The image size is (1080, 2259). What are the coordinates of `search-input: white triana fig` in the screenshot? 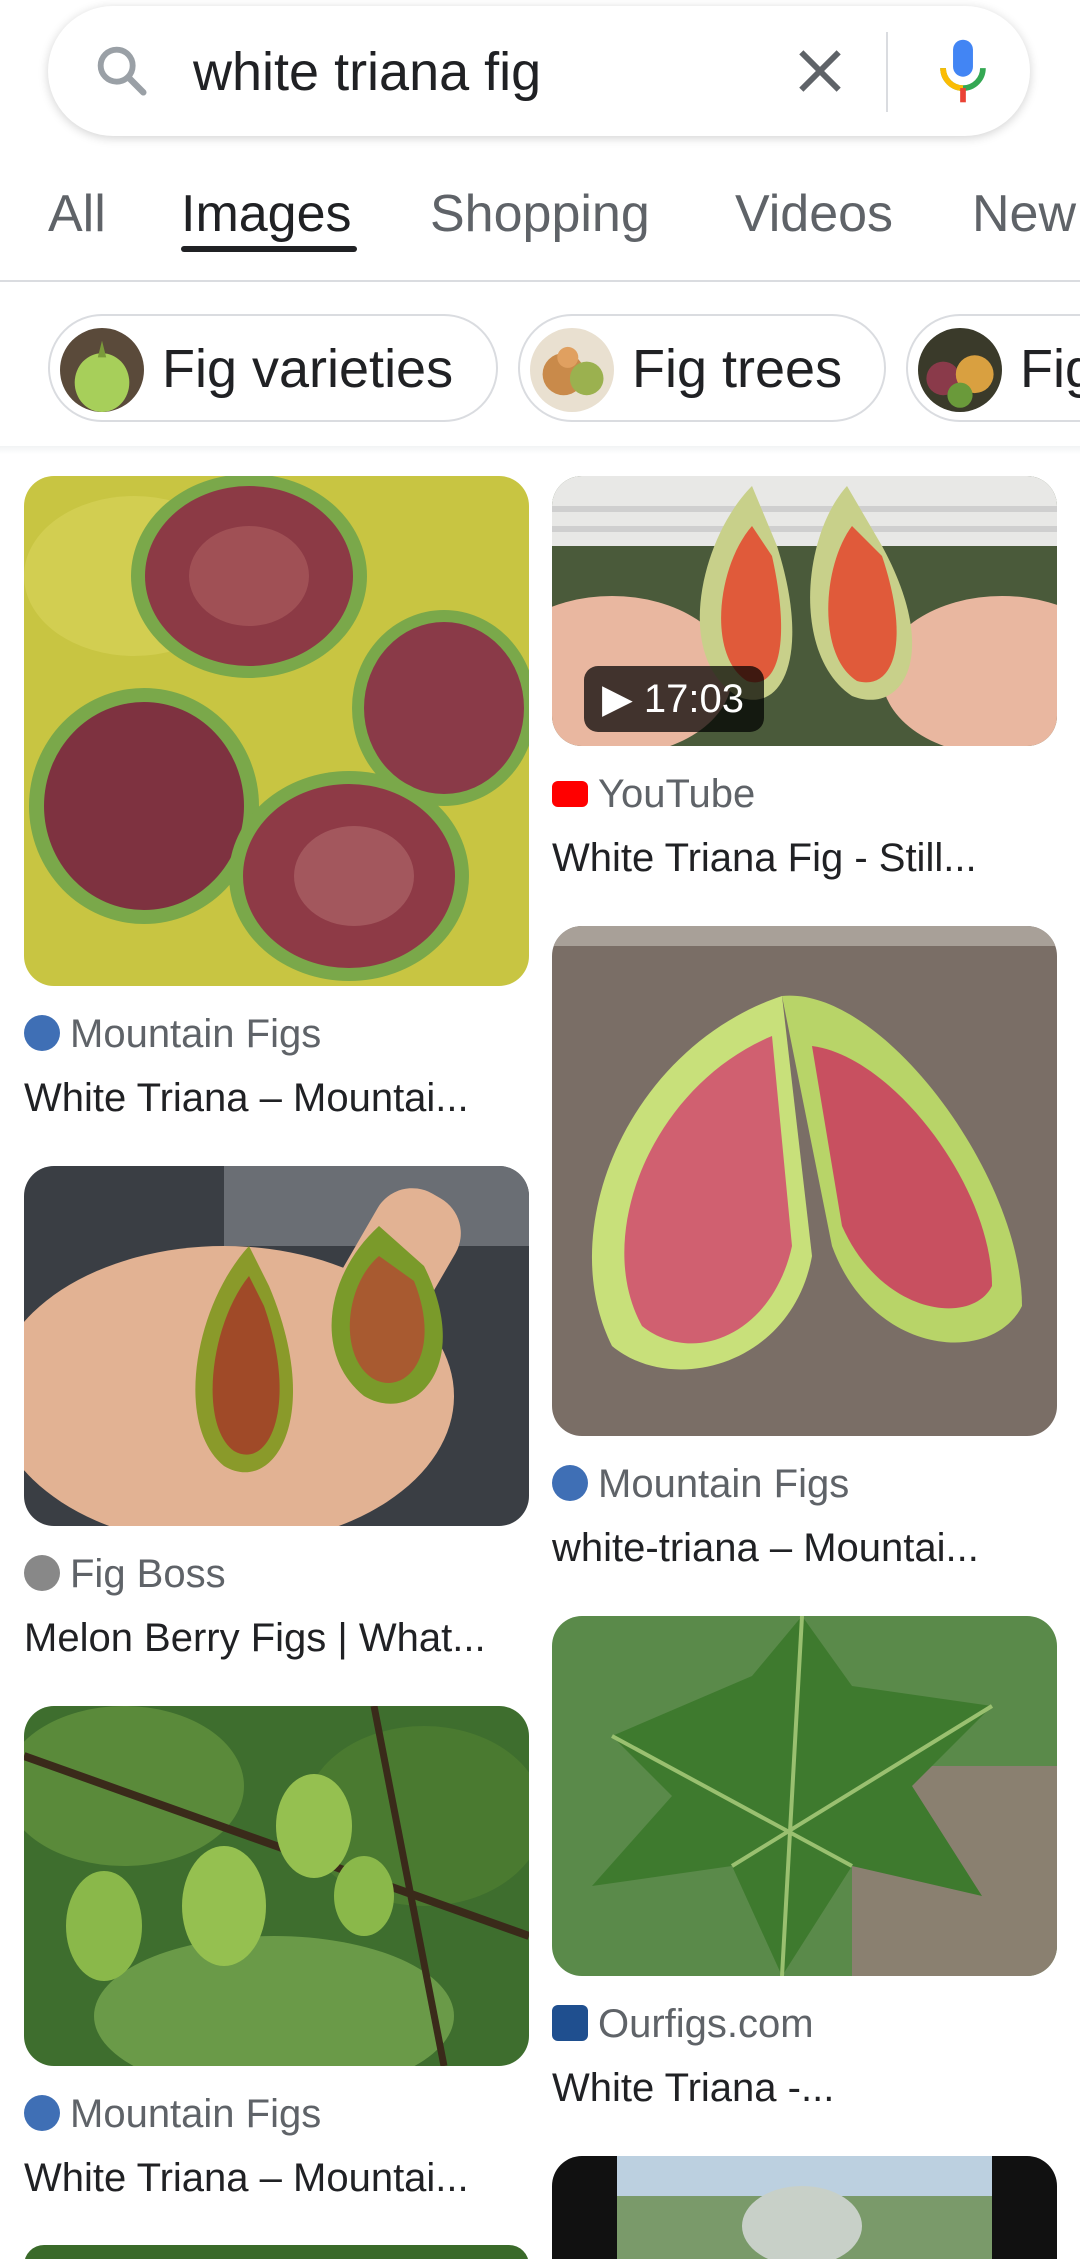 It's located at (367, 72).